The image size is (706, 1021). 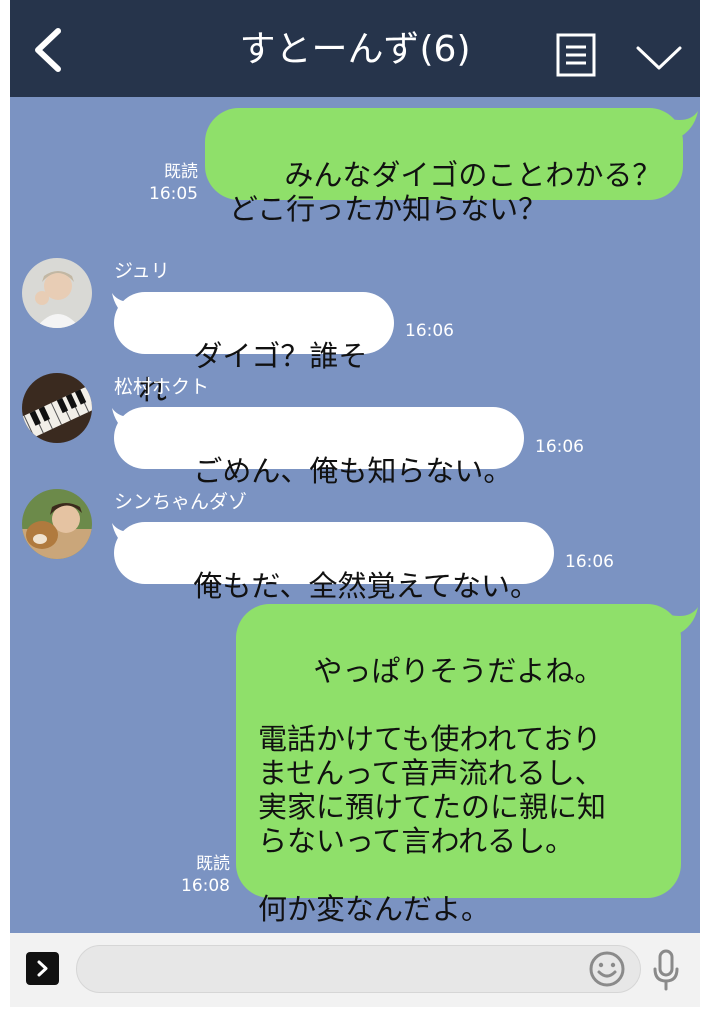 I want to click on message-input-bar, so click(x=355, y=970).